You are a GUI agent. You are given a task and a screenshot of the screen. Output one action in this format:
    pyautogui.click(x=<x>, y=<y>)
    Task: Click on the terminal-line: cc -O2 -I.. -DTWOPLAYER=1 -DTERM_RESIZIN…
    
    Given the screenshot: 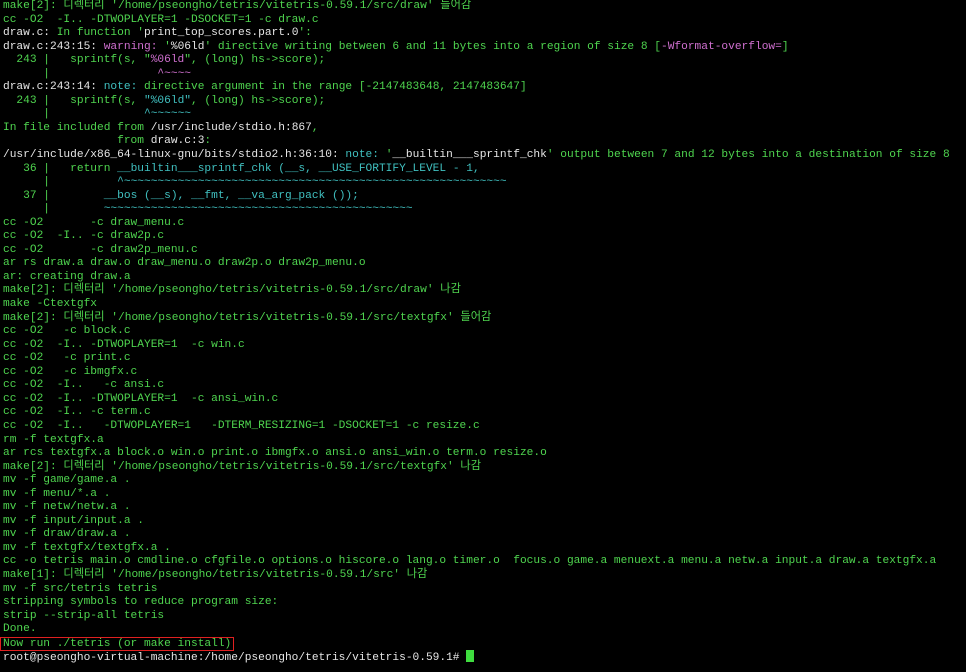 What is the action you would take?
    pyautogui.click(x=484, y=427)
    